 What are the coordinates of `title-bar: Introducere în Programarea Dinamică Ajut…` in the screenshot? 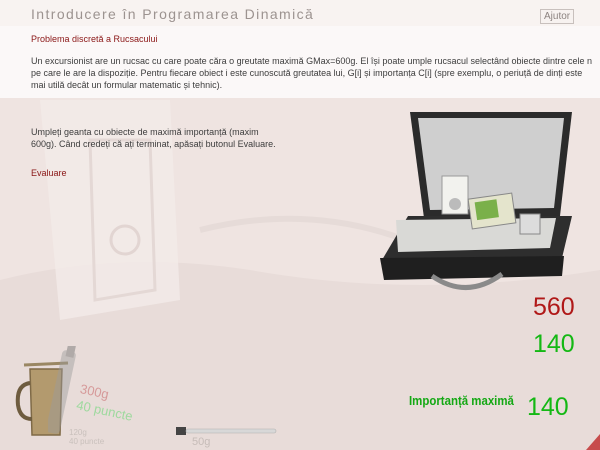 It's located at (300, 13).